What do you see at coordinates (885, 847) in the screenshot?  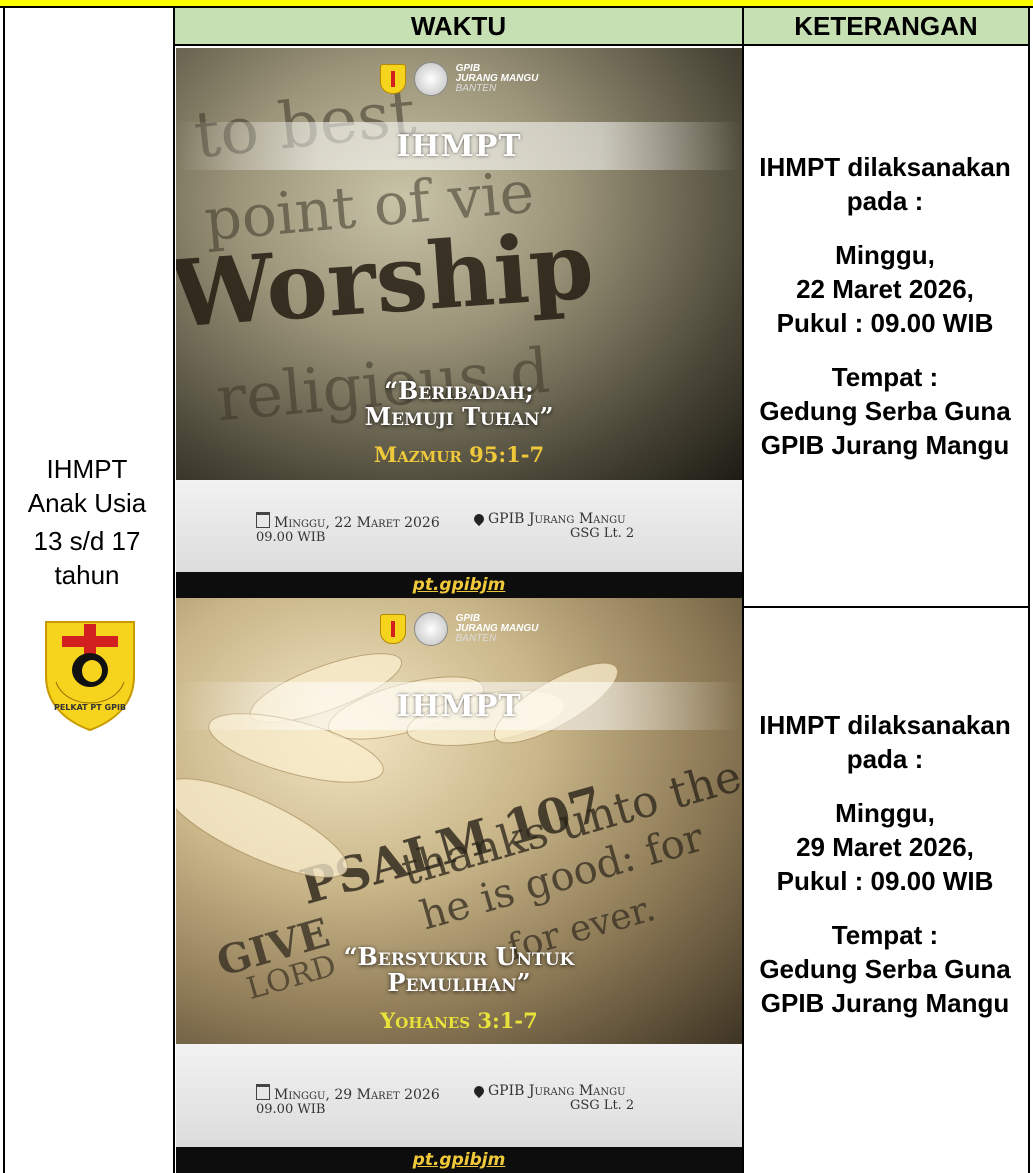 I see `desc-line: 29 Maret 2026,` at bounding box center [885, 847].